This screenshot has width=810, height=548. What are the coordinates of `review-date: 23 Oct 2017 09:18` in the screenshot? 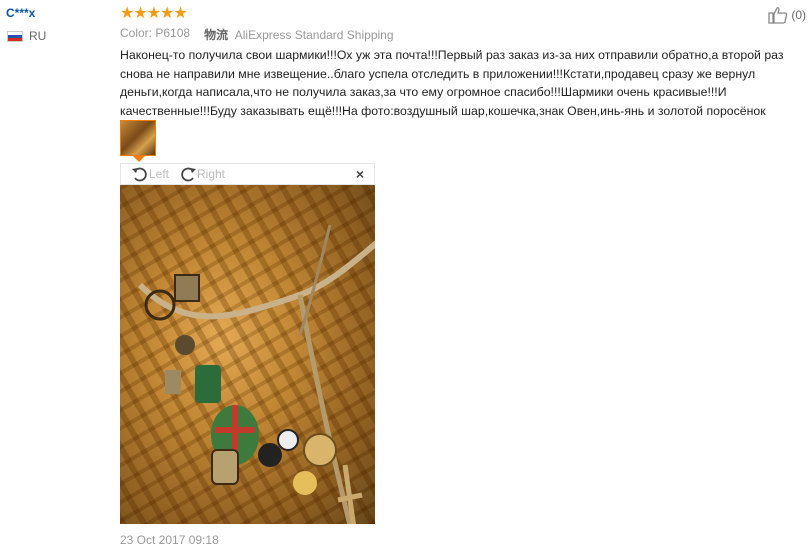 It's located at (169, 540).